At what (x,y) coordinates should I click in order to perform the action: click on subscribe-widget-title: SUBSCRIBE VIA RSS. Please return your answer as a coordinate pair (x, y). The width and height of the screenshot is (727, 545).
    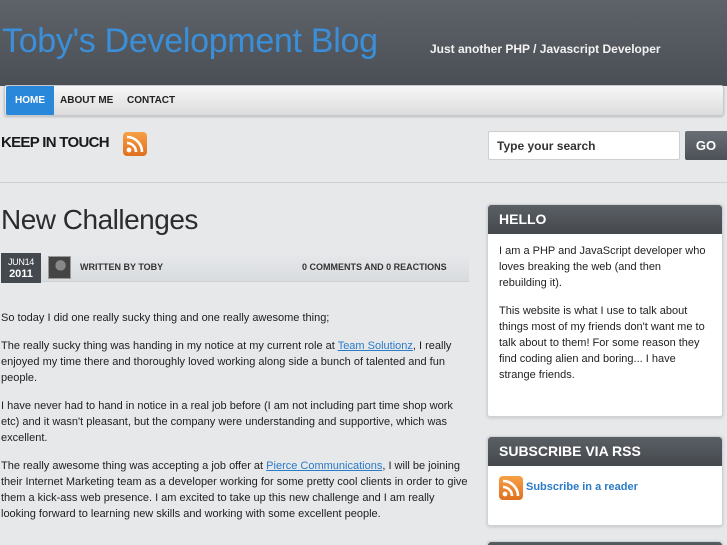
    Looking at the image, I should click on (605, 451).